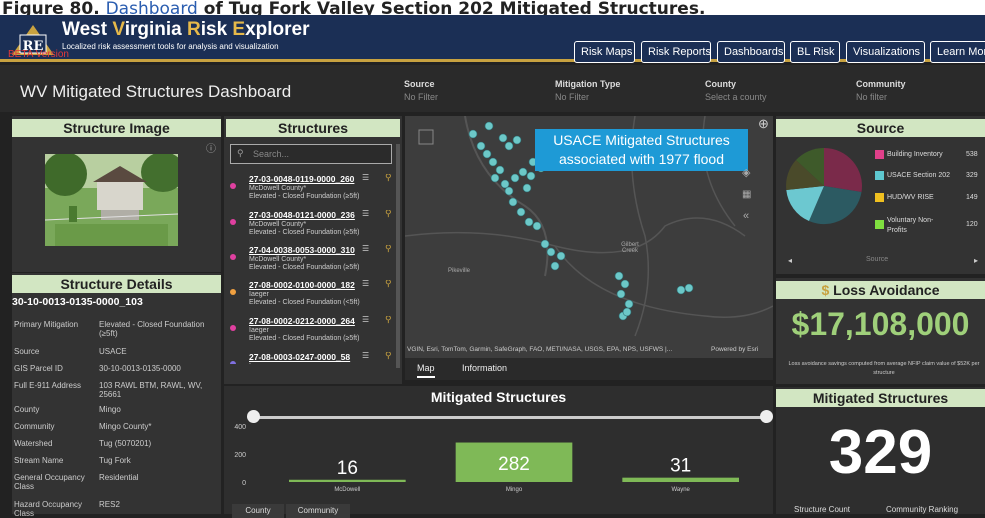 This screenshot has height=518, width=985. Describe the element at coordinates (211, 147) in the screenshot. I see `info-icon: ⓘ` at that location.